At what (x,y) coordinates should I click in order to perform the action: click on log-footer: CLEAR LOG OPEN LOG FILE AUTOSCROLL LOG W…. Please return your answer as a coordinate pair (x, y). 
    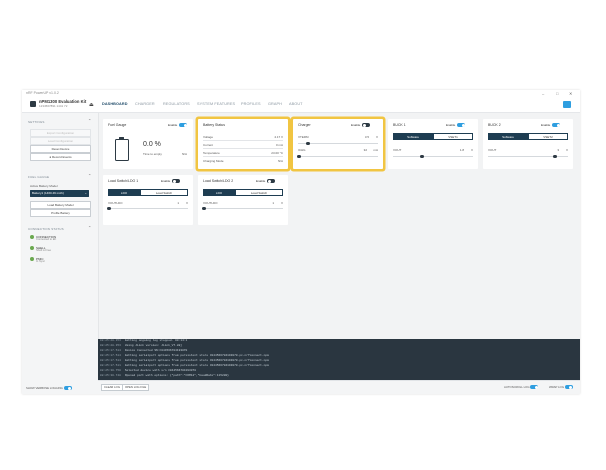
    Looking at the image, I should click on (339, 387).